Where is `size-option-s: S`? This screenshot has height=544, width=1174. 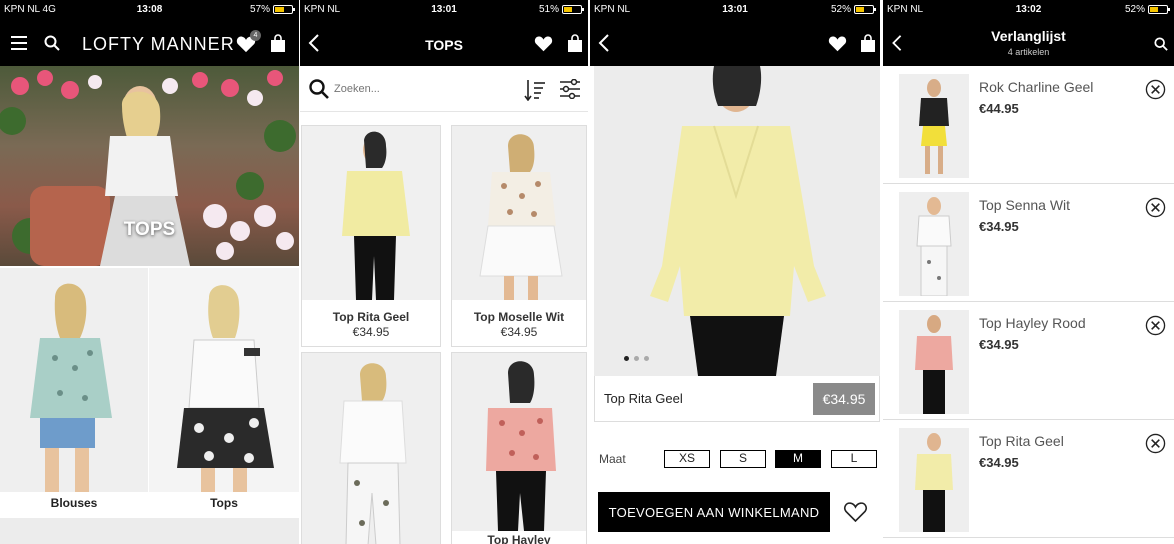
size-option-s: S is located at coordinates (743, 459).